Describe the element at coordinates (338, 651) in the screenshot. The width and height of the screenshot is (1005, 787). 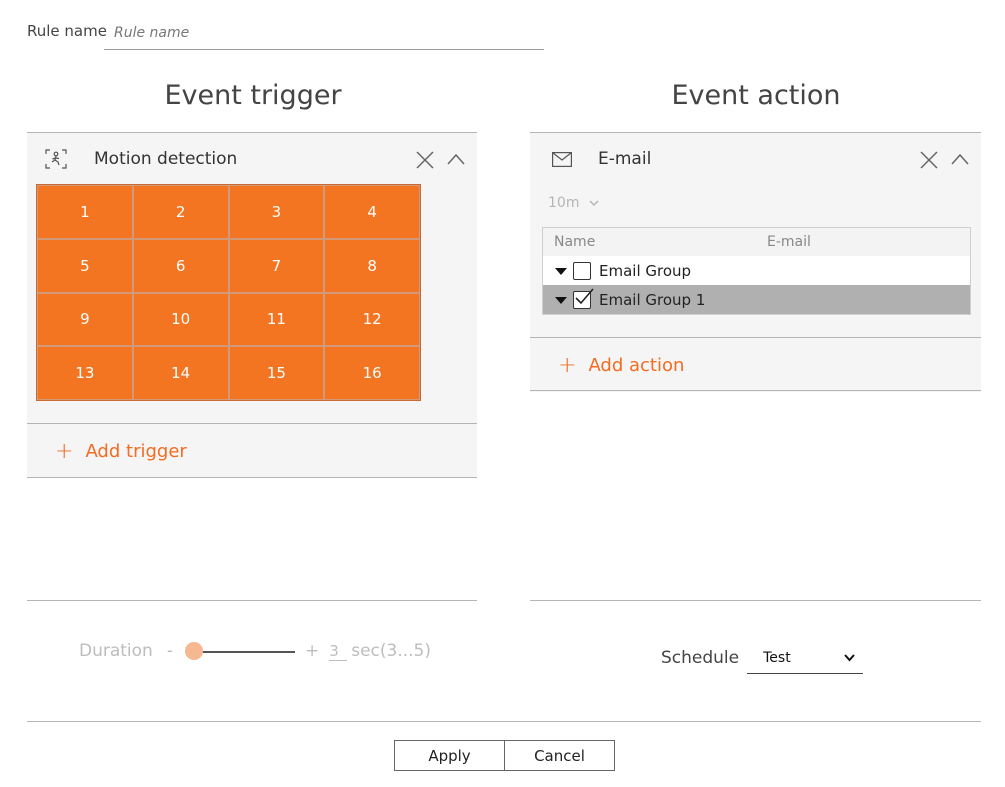
I see `duration-value: 3` at that location.